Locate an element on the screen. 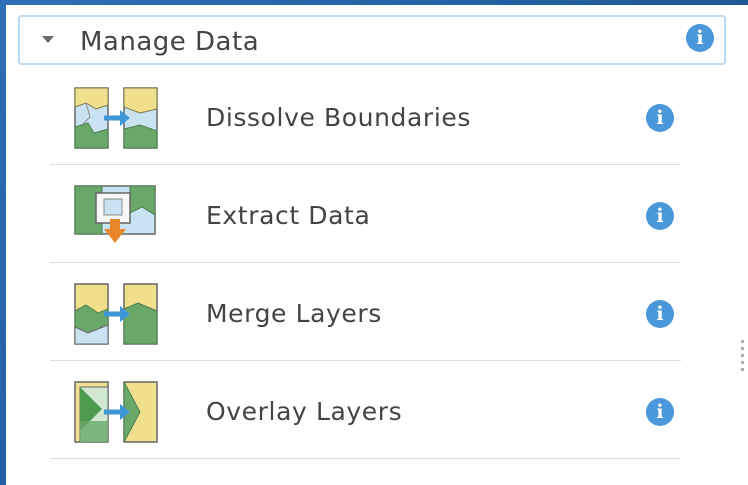  tool-label: Overlay Layers is located at coordinates (304, 411).